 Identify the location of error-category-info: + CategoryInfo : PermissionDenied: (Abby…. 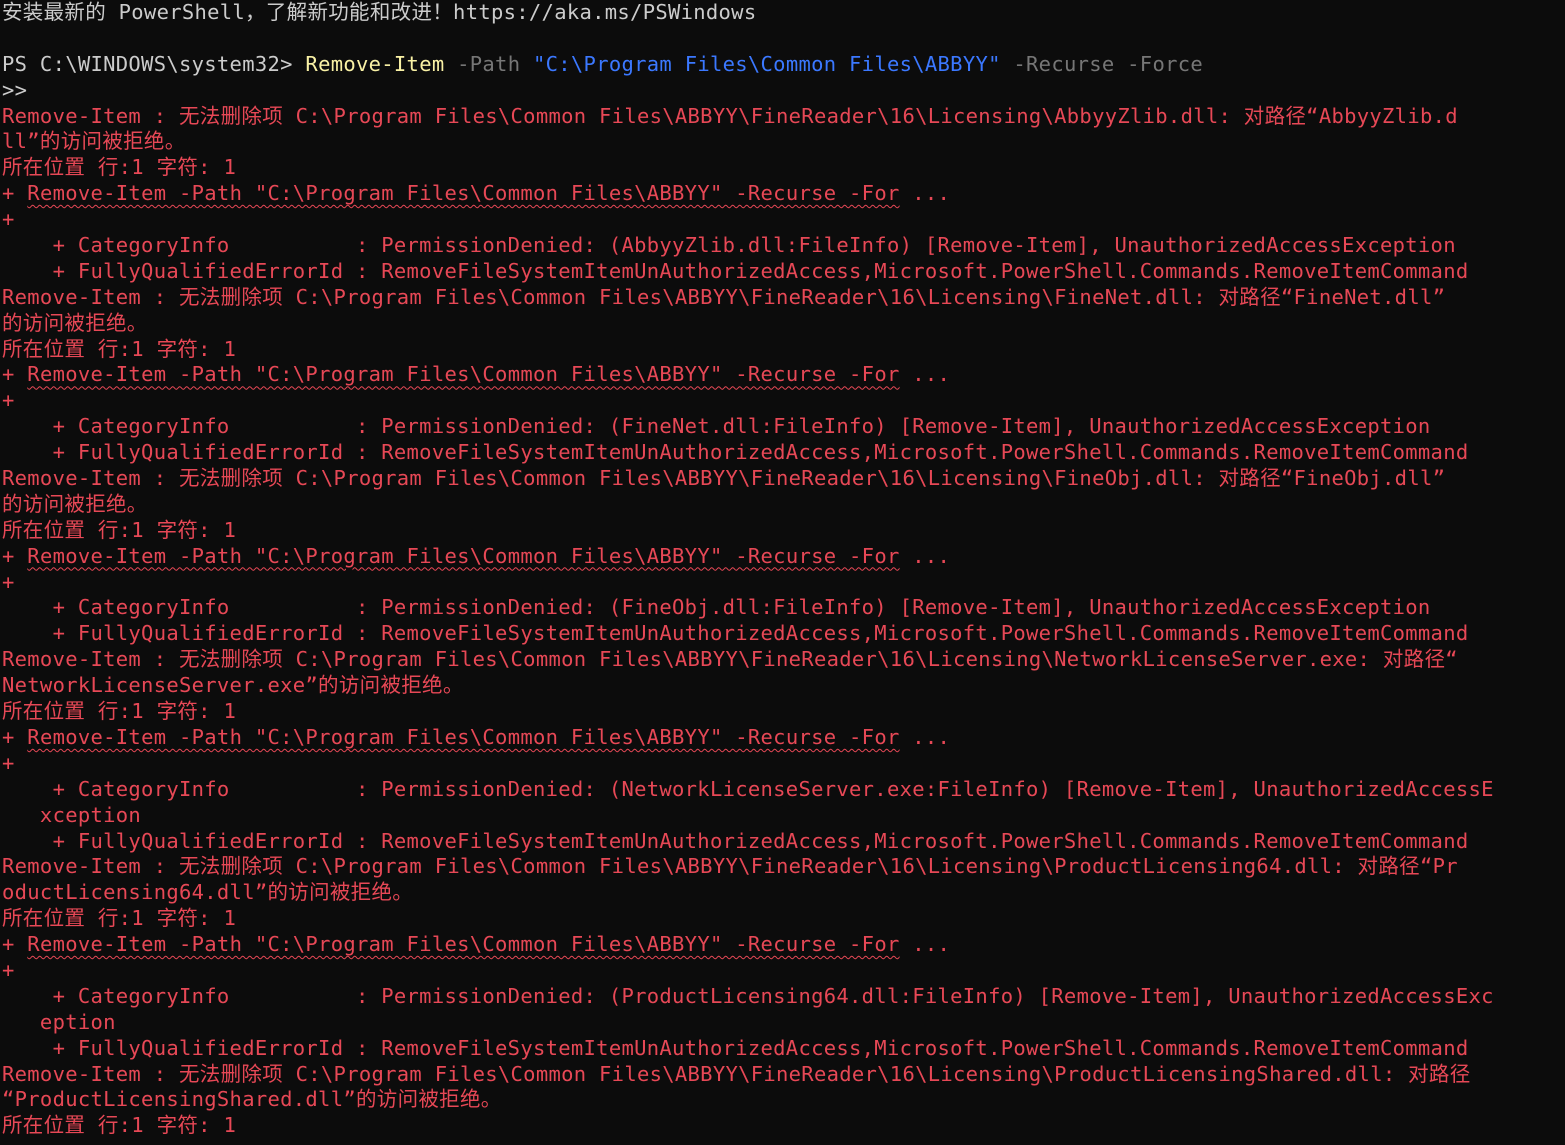
(729, 245).